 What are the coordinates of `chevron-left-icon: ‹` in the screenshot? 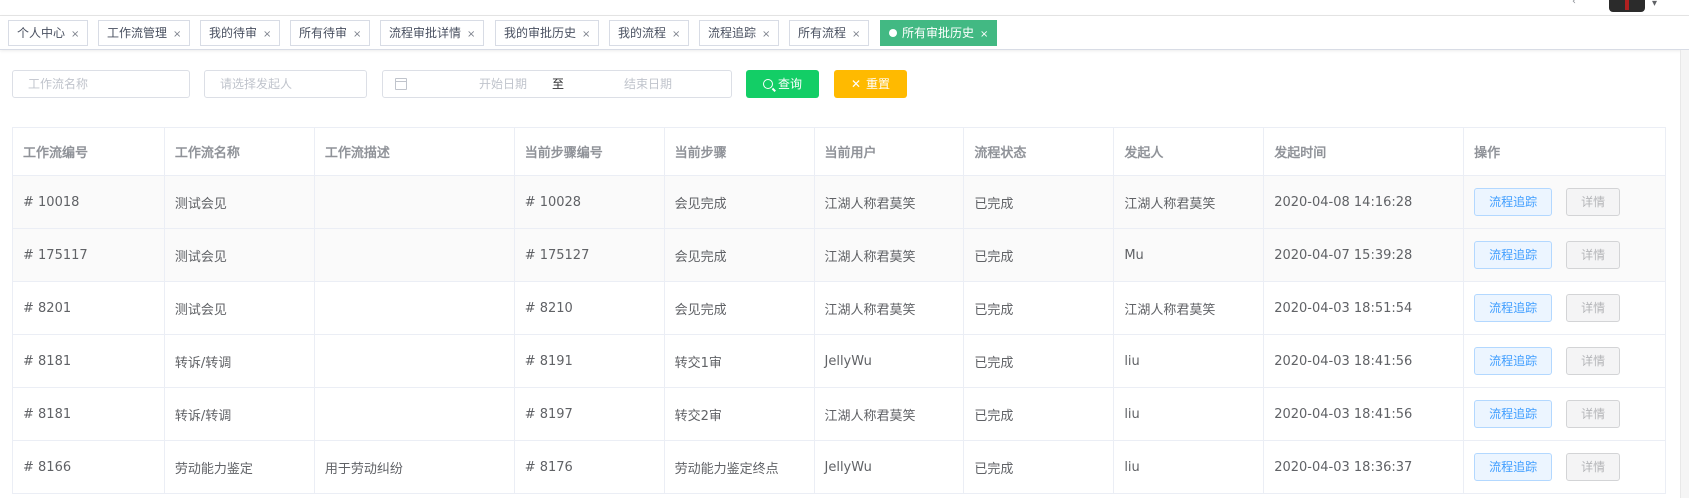 It's located at (1574, 3).